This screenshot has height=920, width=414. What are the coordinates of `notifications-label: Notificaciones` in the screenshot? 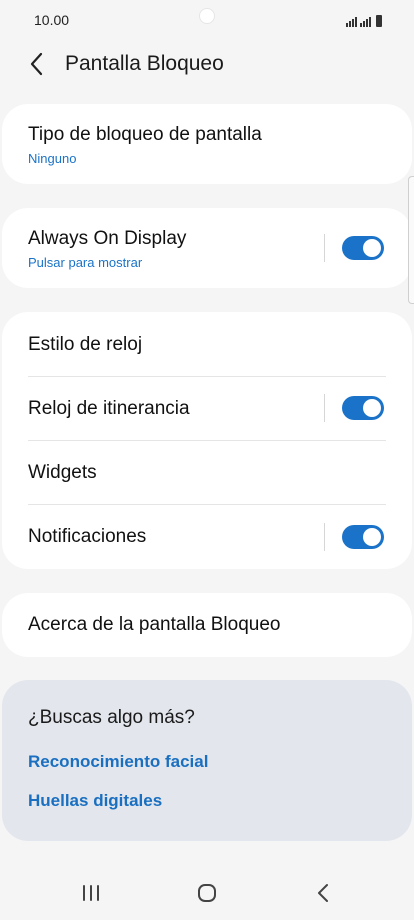 It's located at (87, 536).